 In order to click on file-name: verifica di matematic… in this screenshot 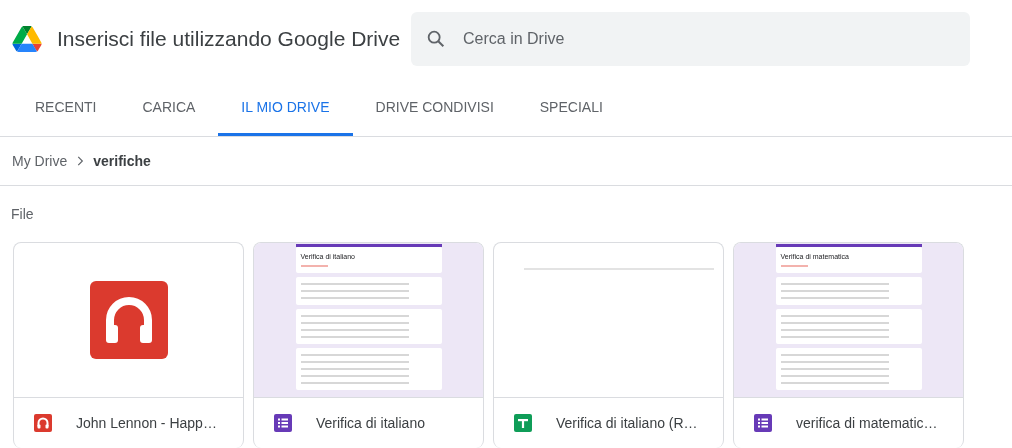, I will do `click(867, 423)`.